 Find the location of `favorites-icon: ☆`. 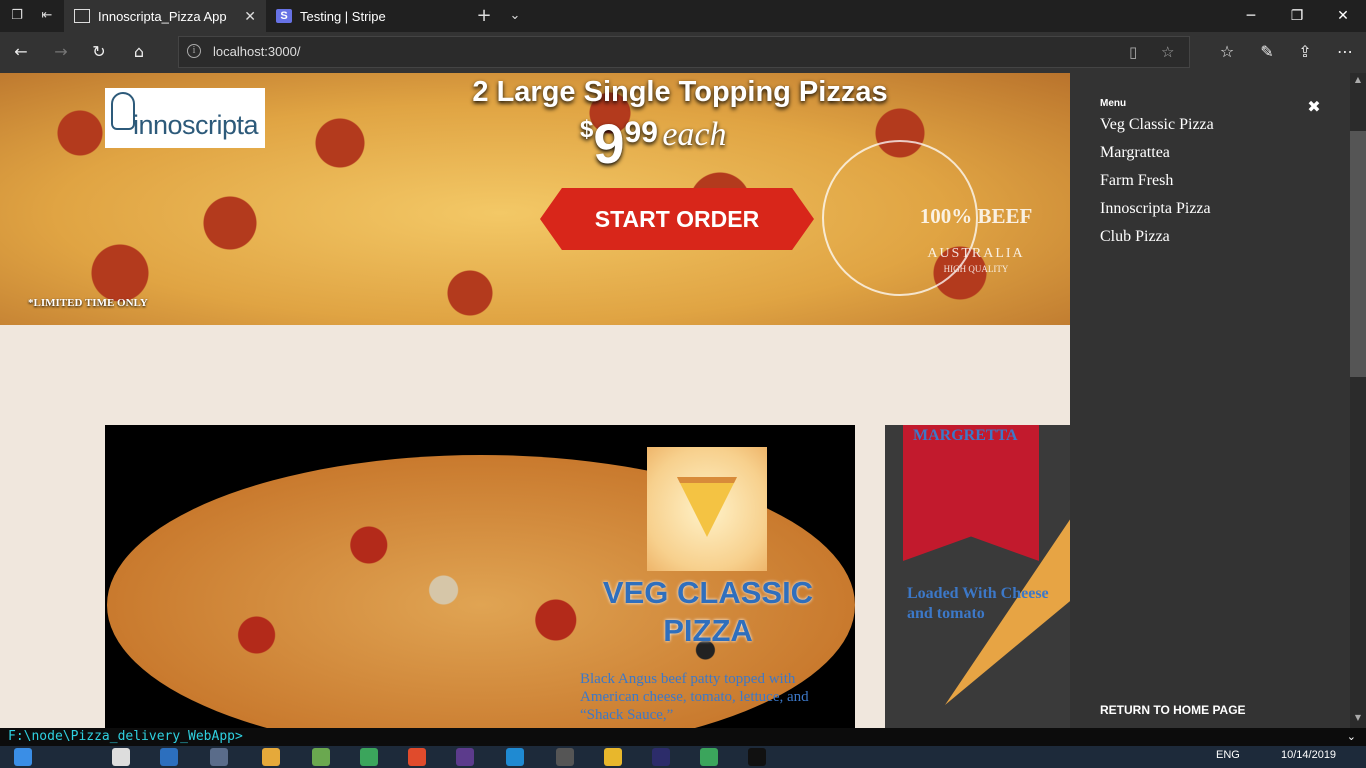

favorites-icon: ☆ is located at coordinates (1227, 52).